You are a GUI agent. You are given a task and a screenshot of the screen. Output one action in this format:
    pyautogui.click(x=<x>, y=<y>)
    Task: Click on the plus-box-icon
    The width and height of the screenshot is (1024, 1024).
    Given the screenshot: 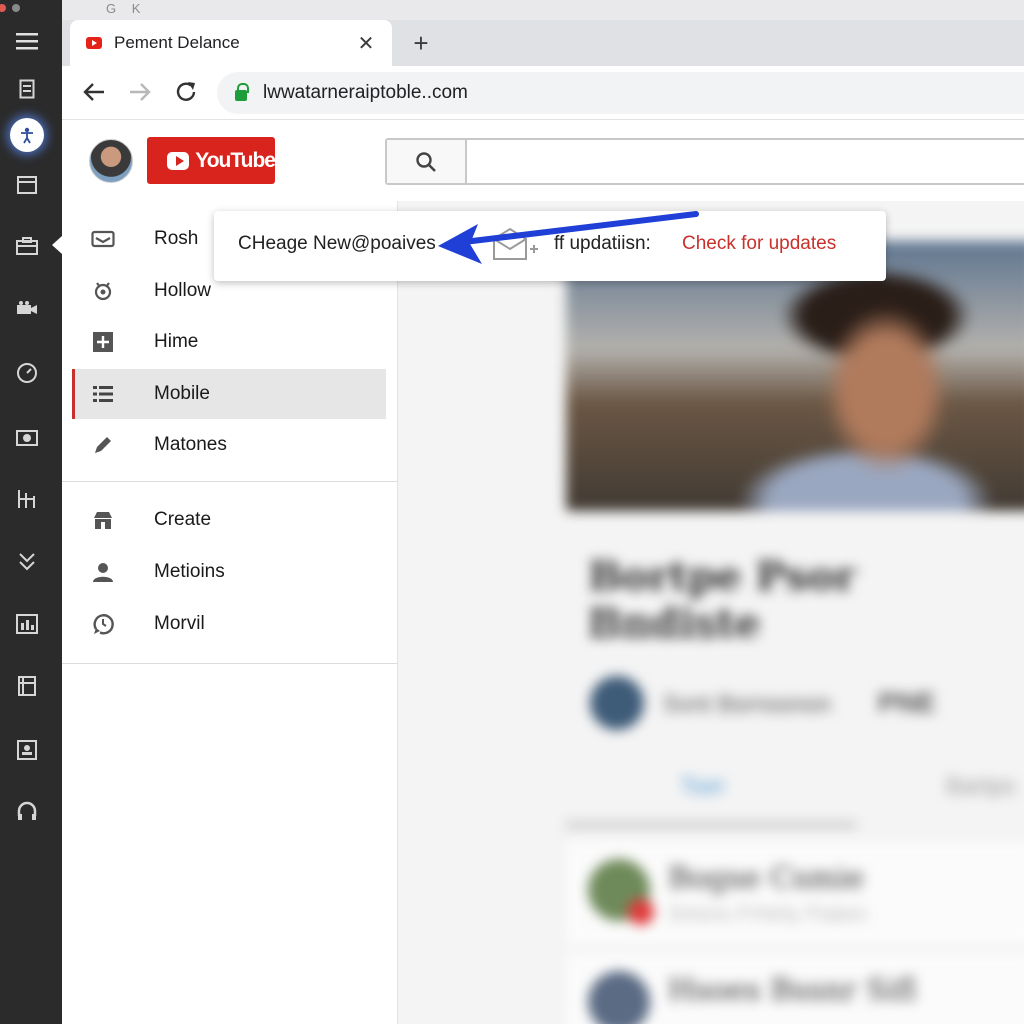 What is the action you would take?
    pyautogui.click(x=103, y=342)
    